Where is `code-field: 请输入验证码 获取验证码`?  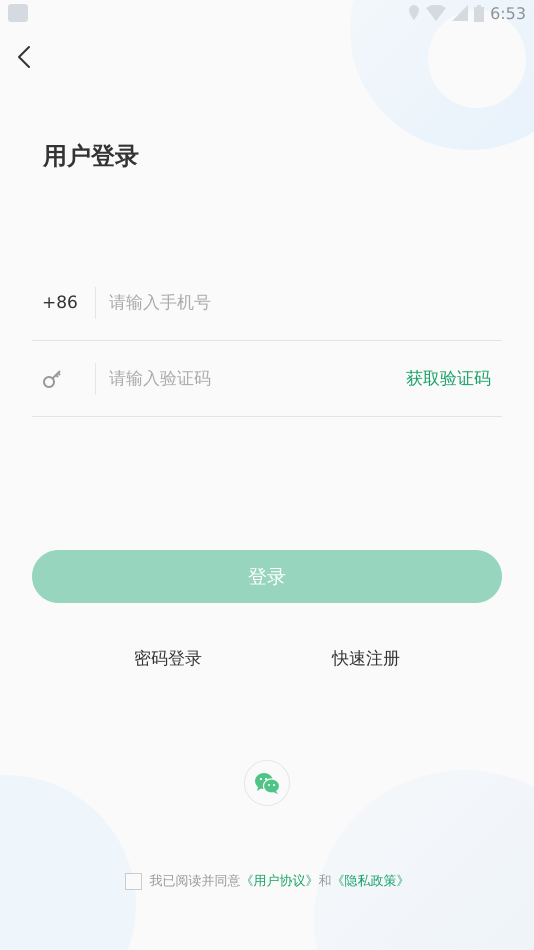
code-field: 请输入验证码 获取验证码 is located at coordinates (267, 379).